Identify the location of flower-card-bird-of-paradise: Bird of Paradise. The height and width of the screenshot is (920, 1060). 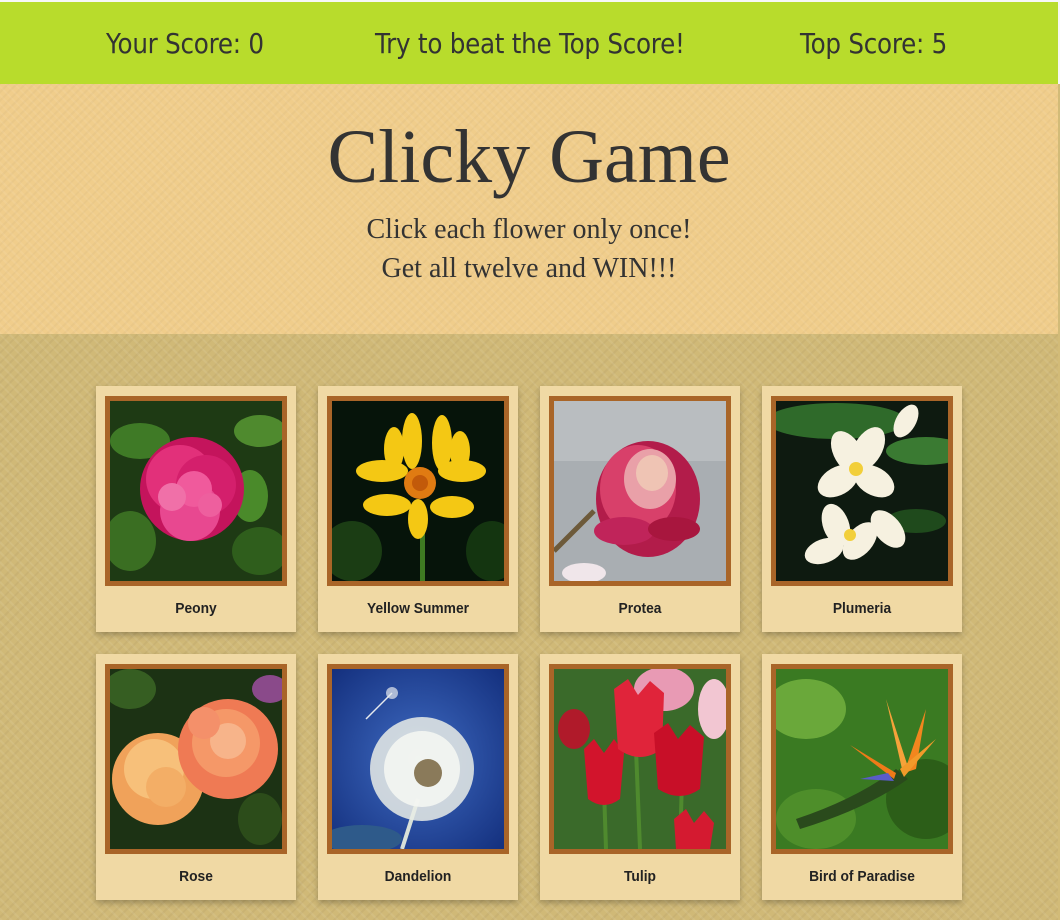
(862, 777).